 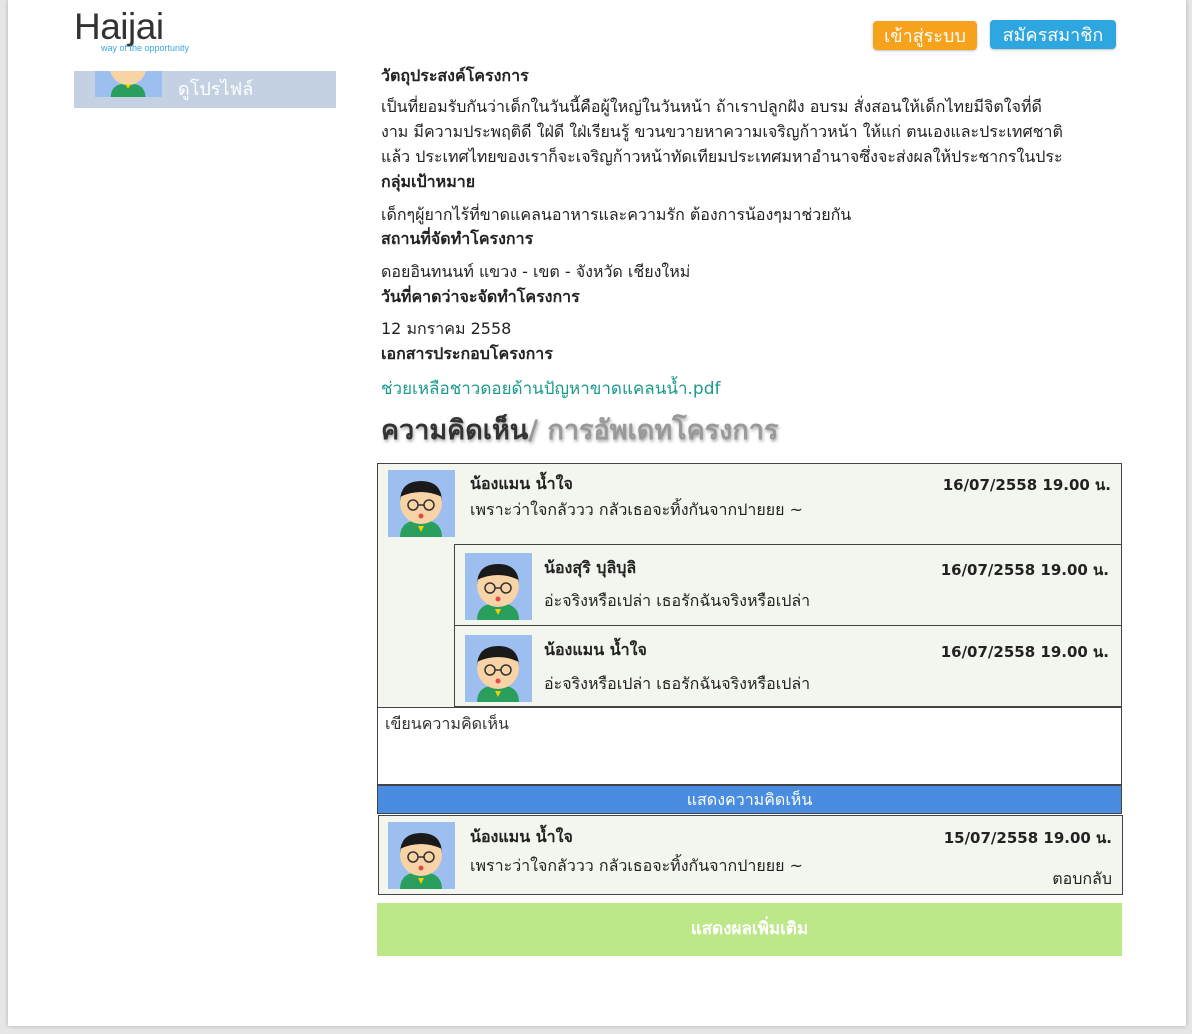 What do you see at coordinates (925, 35) in the screenshot?
I see `login-button: เข้าสู่ระบบ` at bounding box center [925, 35].